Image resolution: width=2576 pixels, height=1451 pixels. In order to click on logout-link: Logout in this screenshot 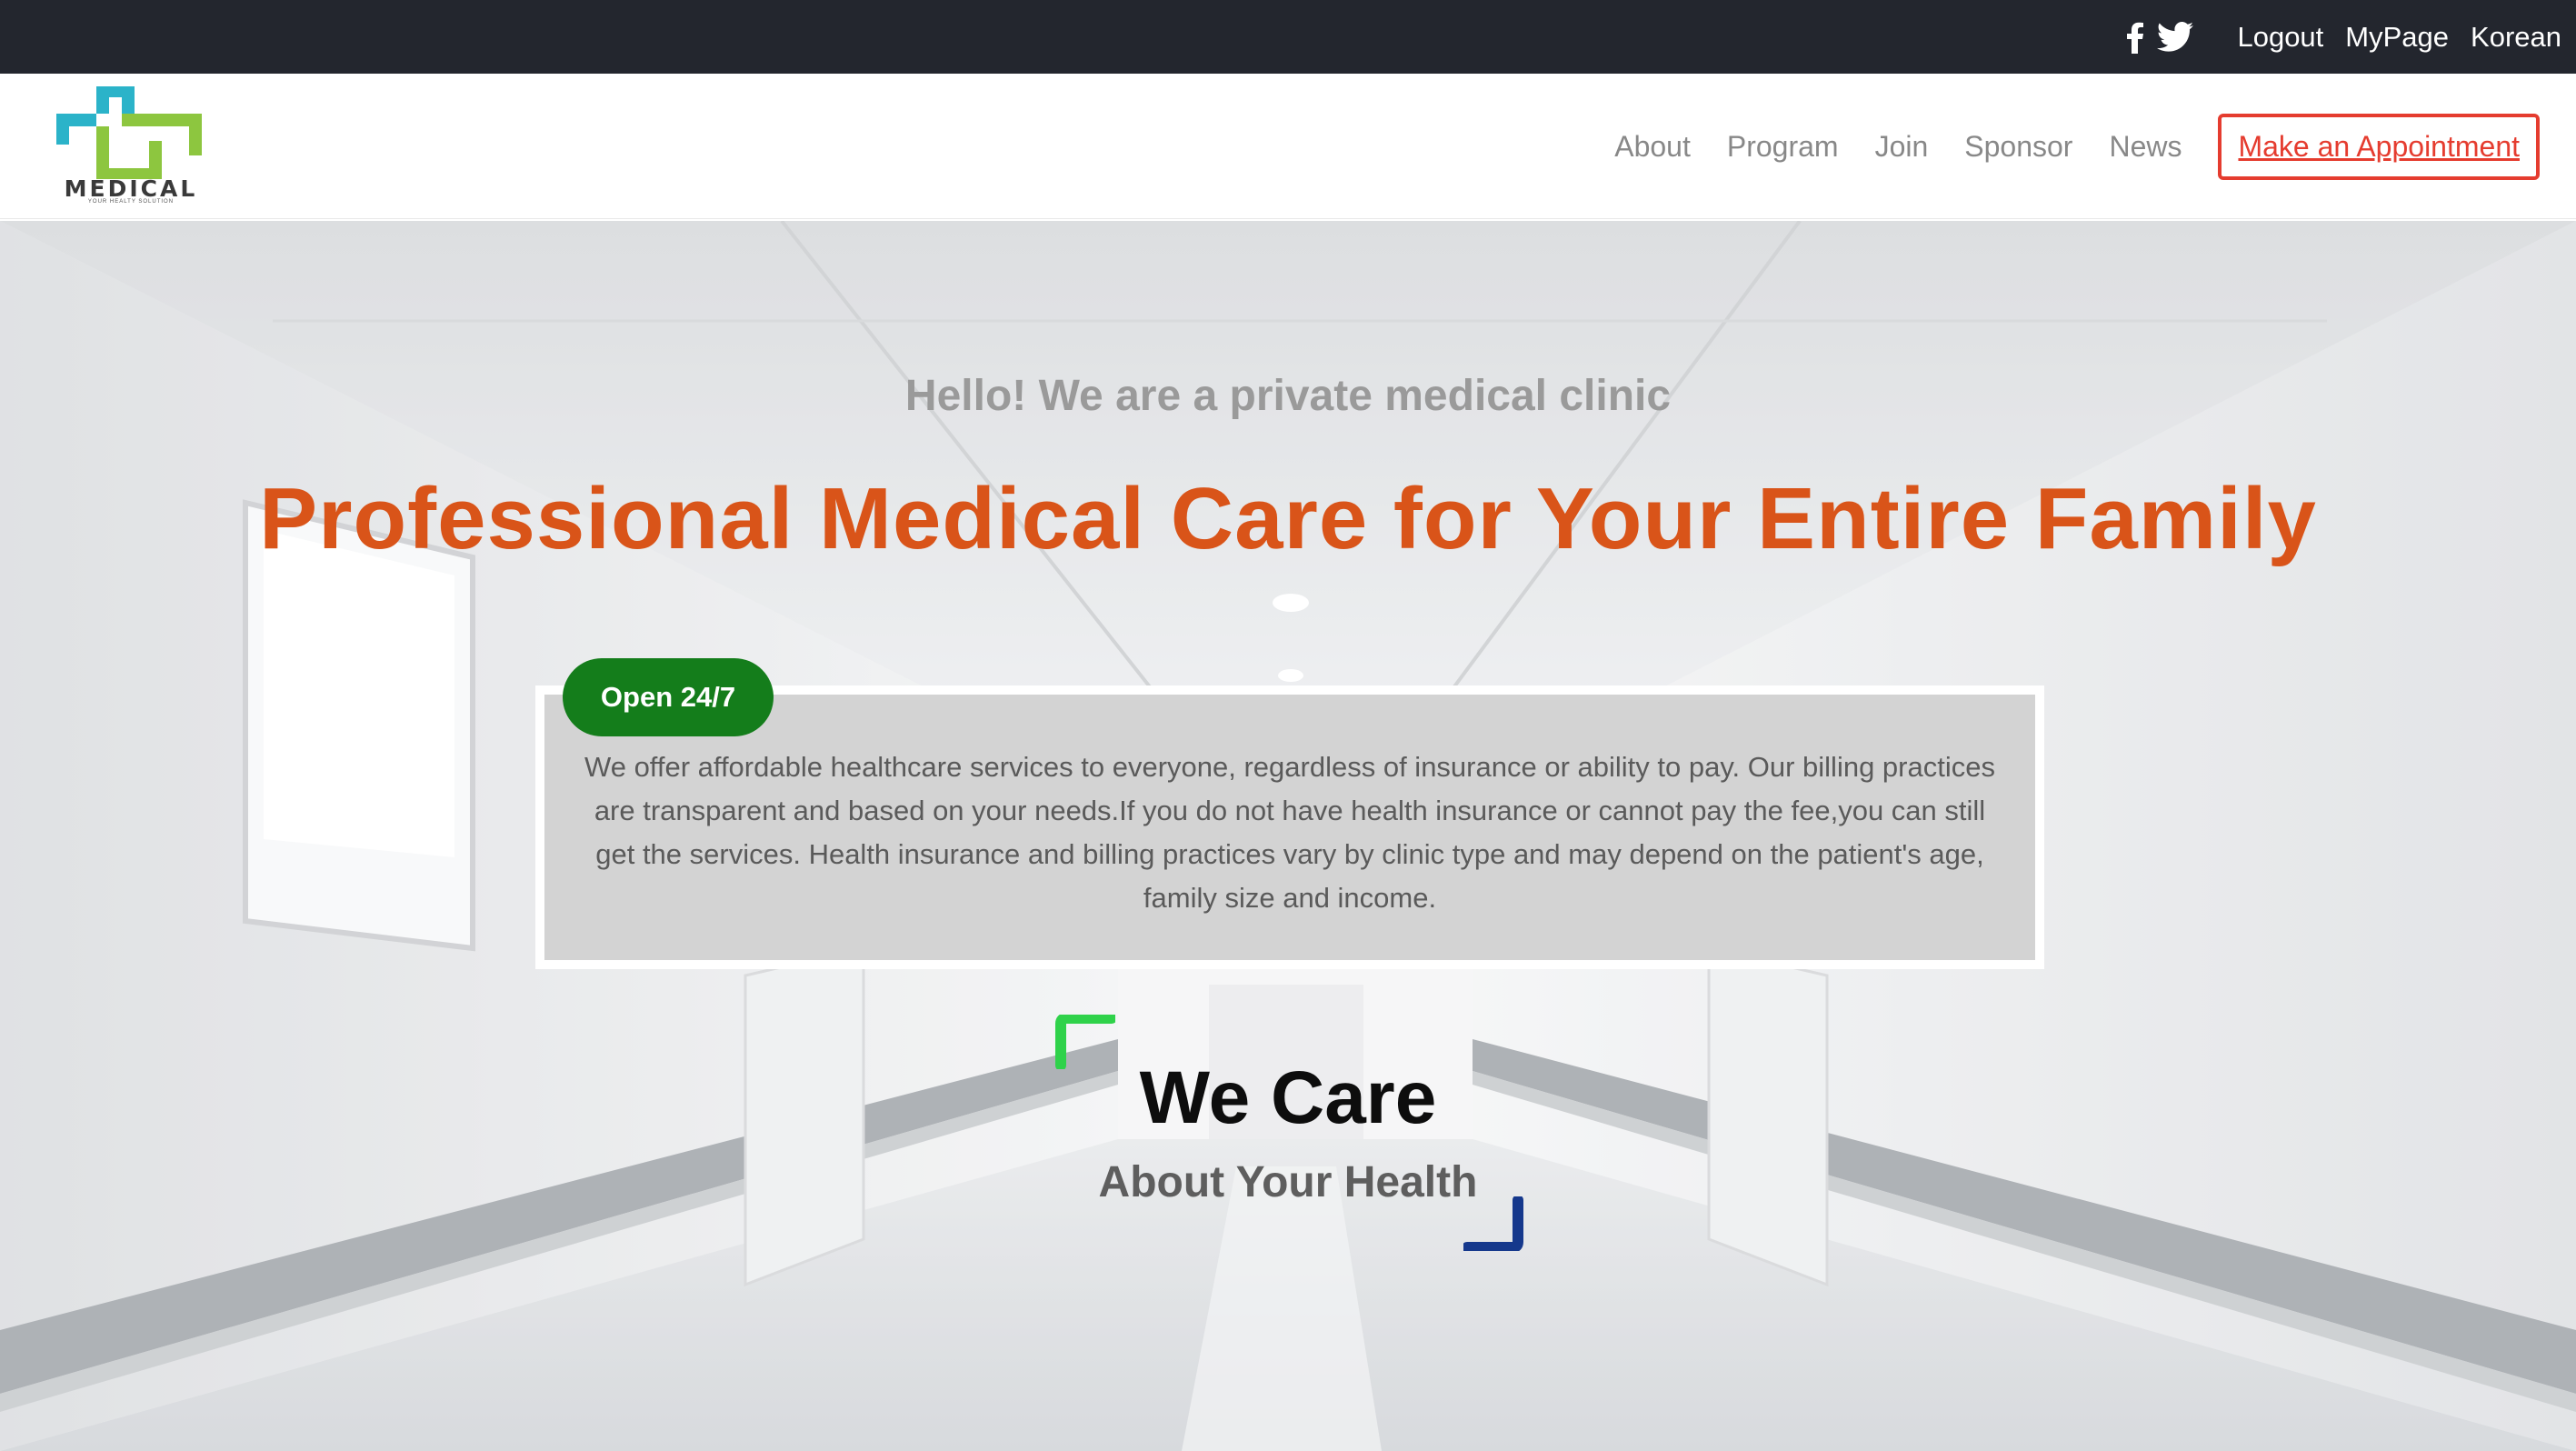, I will do `click(2280, 37)`.